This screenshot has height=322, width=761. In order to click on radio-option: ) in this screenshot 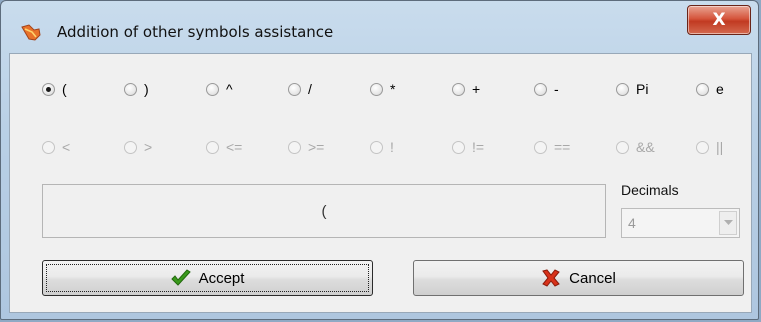, I will do `click(136, 89)`.